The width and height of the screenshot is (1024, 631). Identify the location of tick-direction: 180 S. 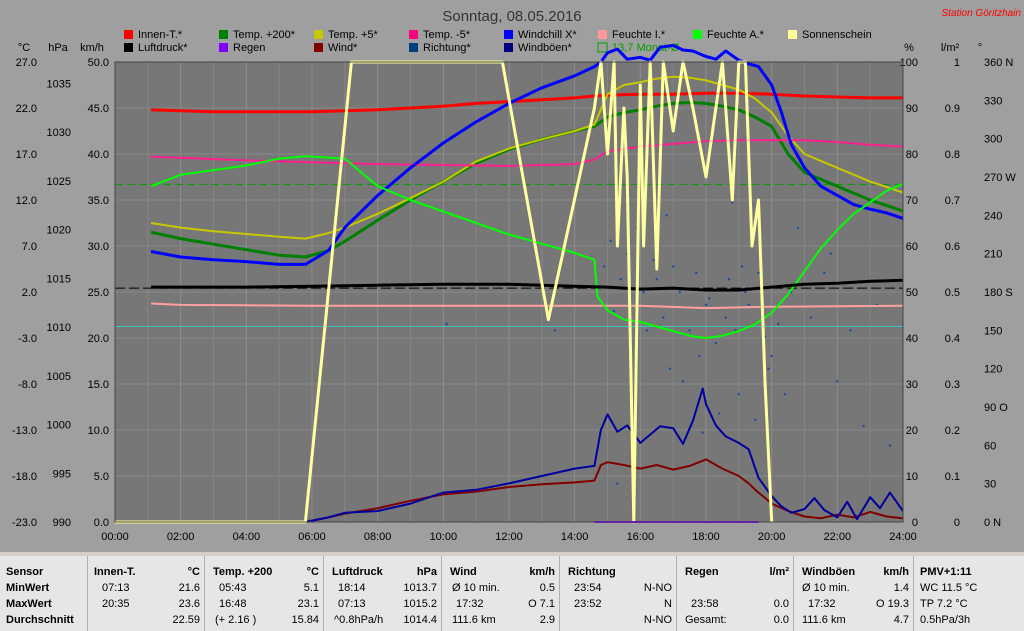
(998, 293).